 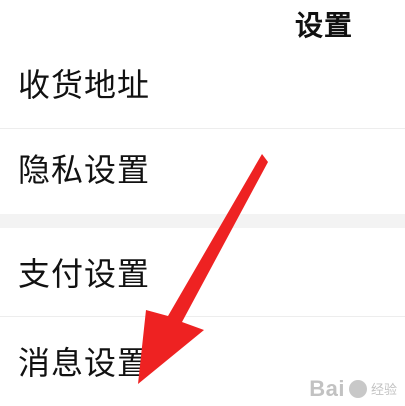 I want to click on baidu-watermark: Bai 经验, so click(x=353, y=389).